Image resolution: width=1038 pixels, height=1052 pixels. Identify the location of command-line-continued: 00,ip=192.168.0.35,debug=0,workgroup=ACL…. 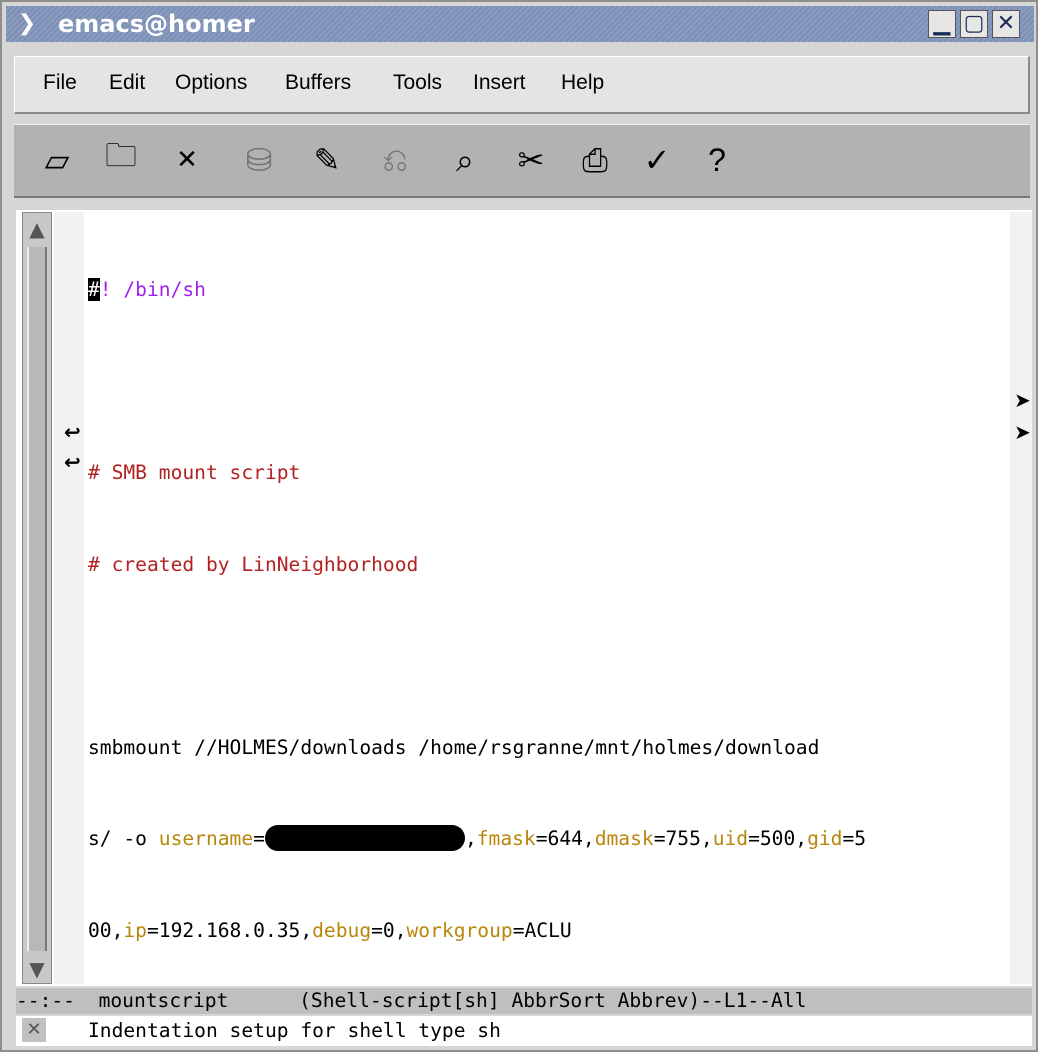
(477, 931).